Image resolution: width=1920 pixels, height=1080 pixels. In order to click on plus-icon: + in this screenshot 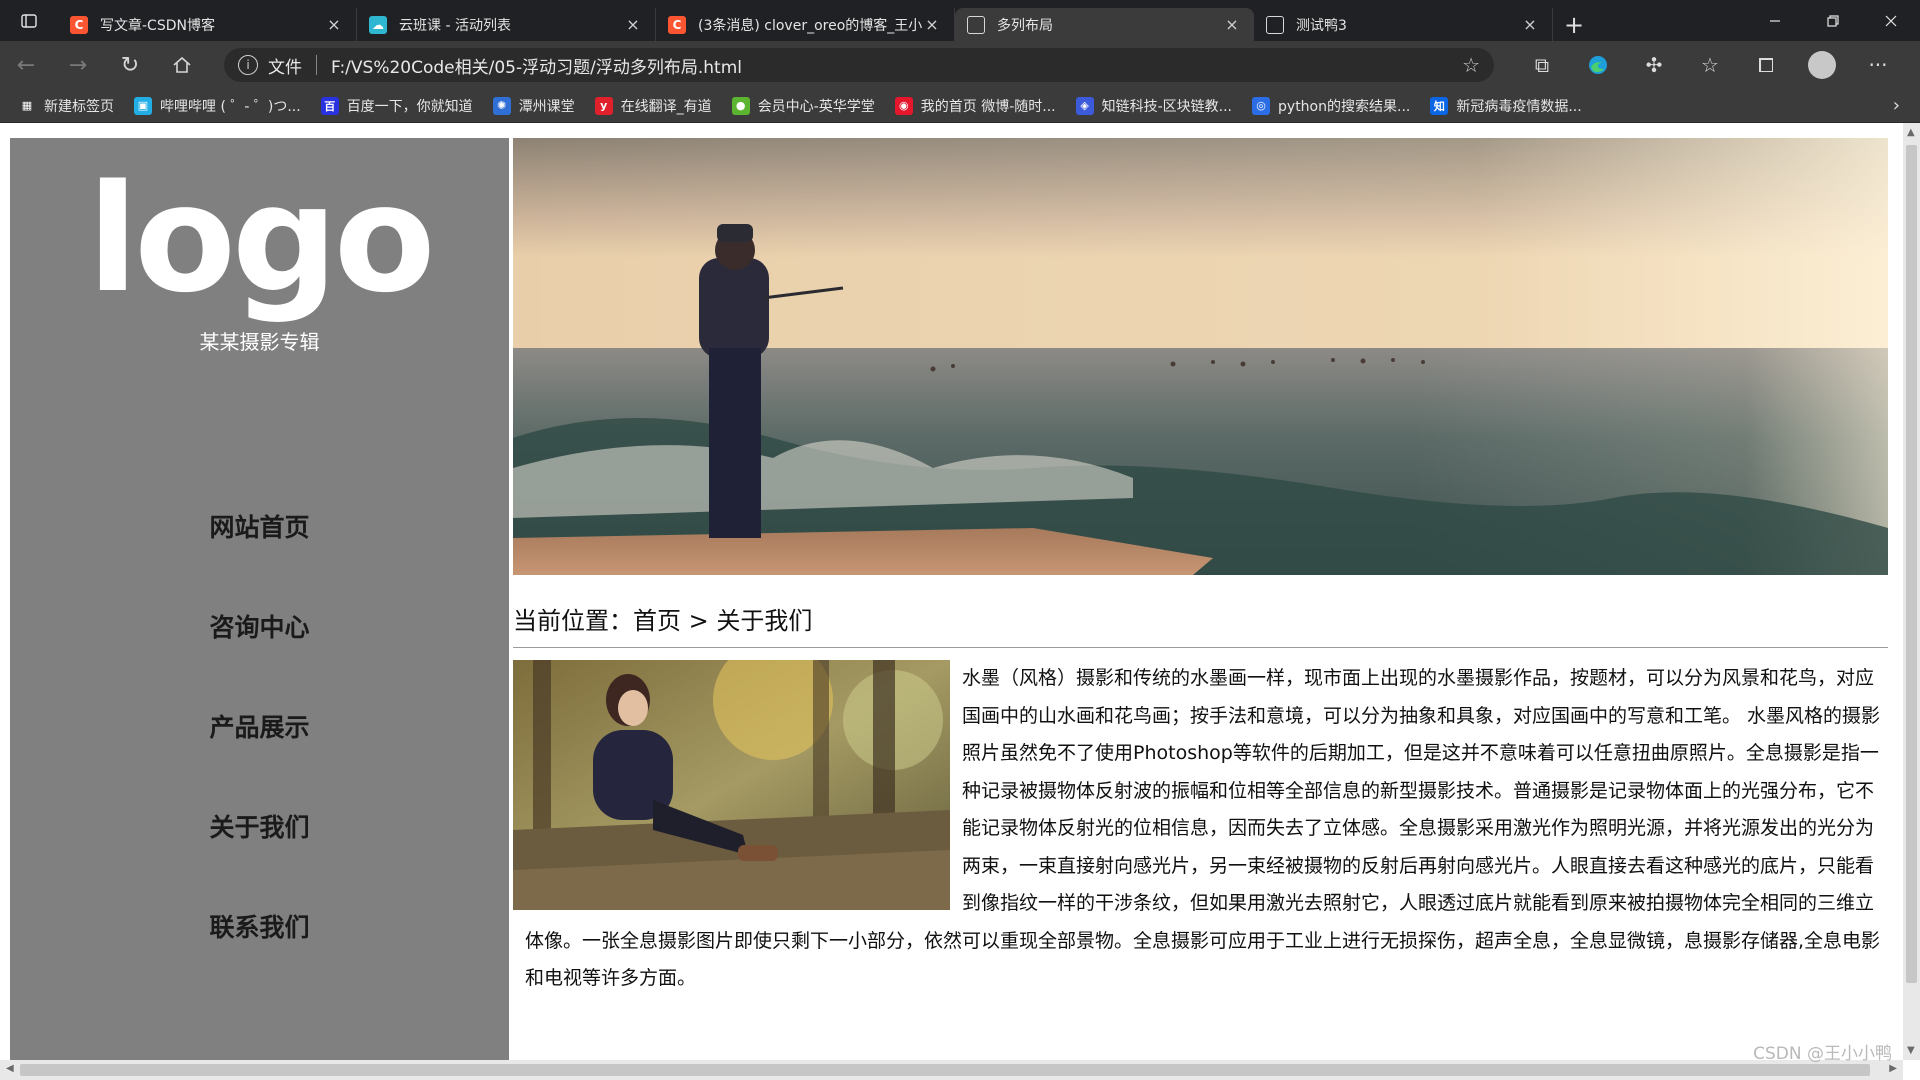, I will do `click(1574, 24)`.